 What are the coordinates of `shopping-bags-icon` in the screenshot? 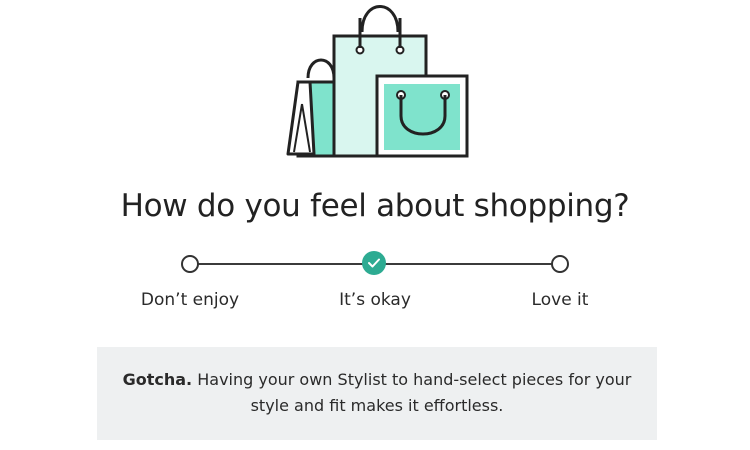 It's located at (377, 81).